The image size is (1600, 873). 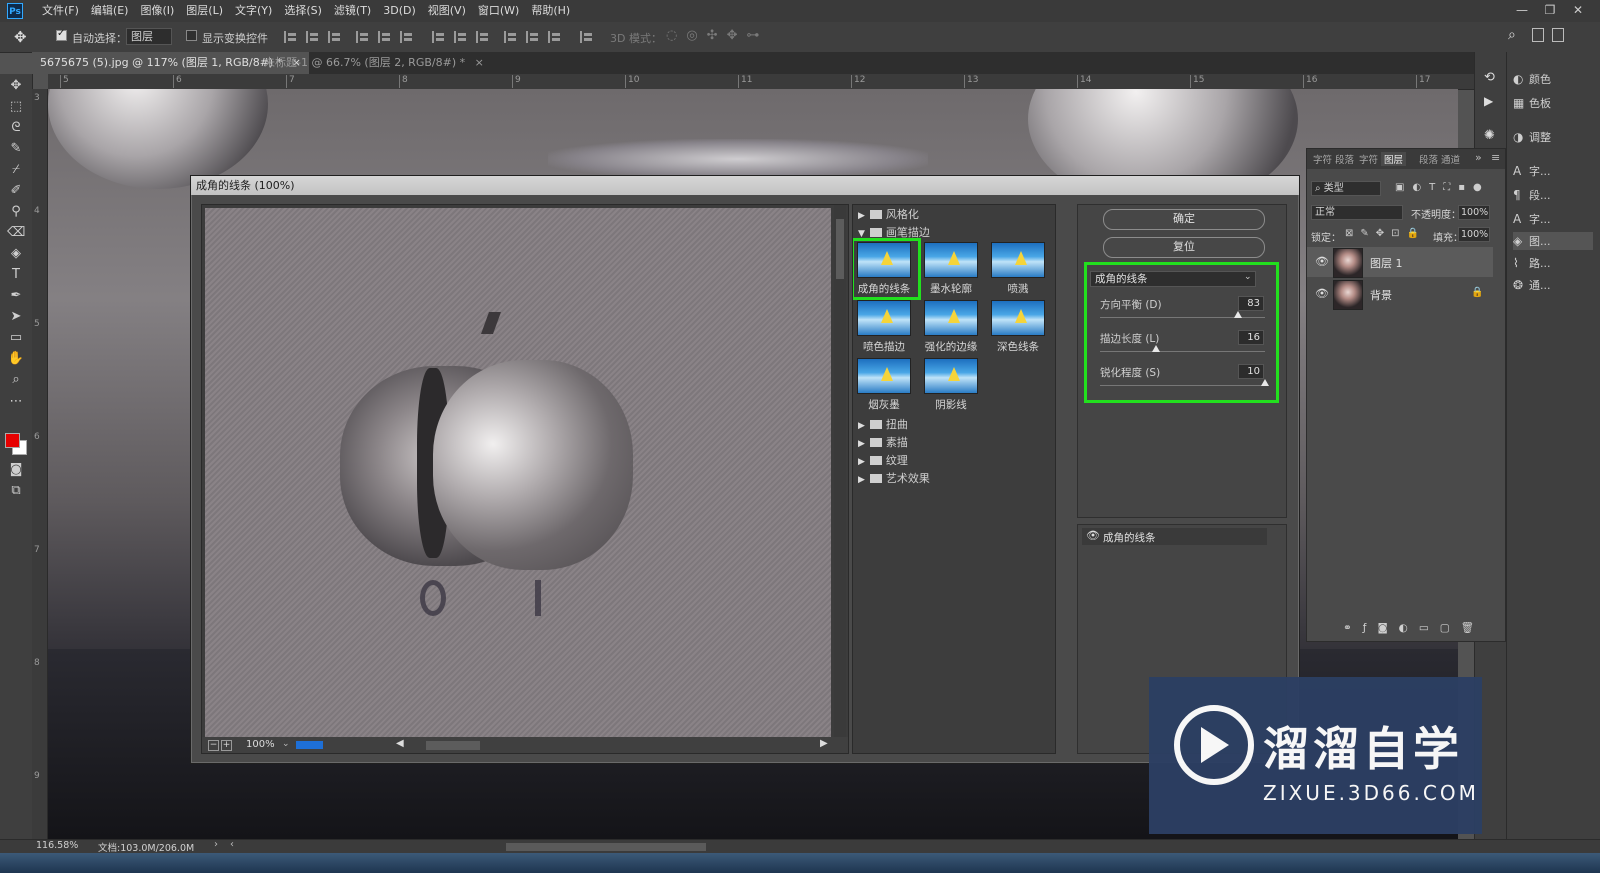 What do you see at coordinates (16, 275) in the screenshot?
I see `type-tool-icon: T` at bounding box center [16, 275].